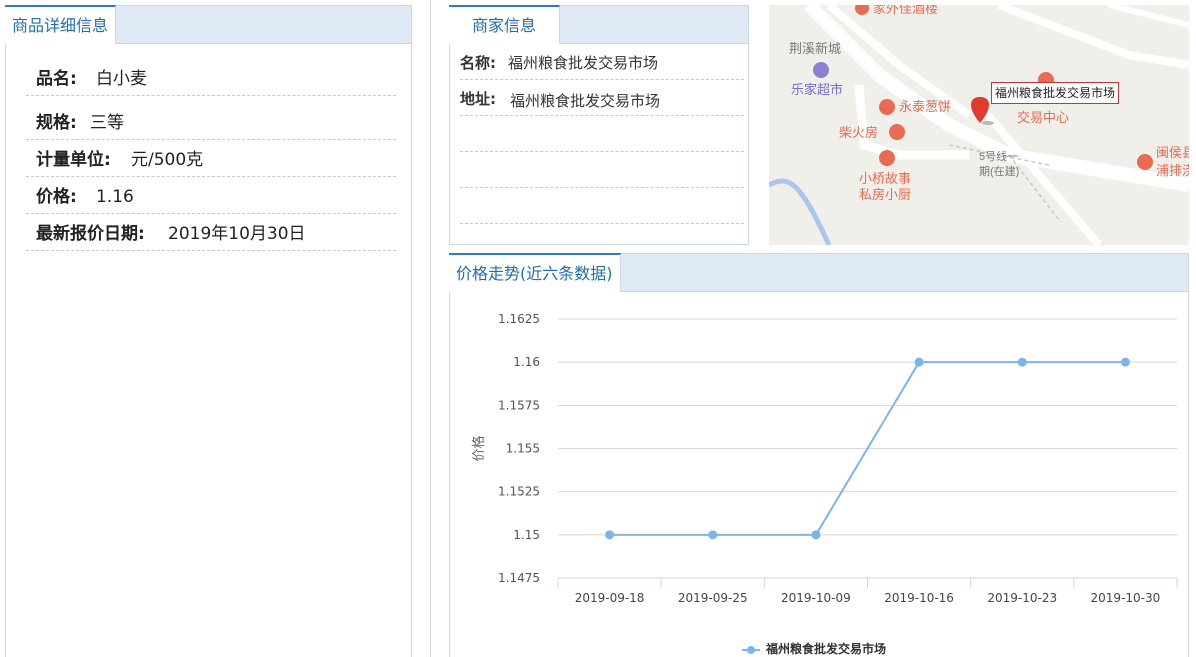 This screenshot has width=1196, height=657. Describe the element at coordinates (56, 123) in the screenshot. I see `product-spec-label: 规格:` at that location.